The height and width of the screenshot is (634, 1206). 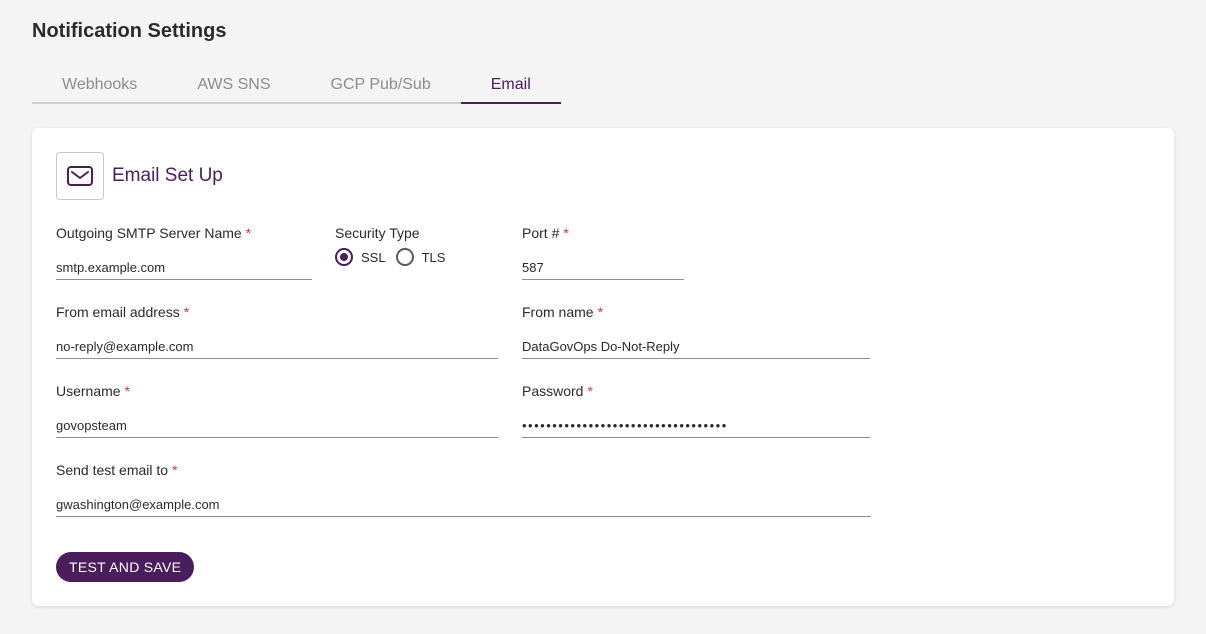 What do you see at coordinates (603, 252) in the screenshot?
I see `port-field: Port # *` at bounding box center [603, 252].